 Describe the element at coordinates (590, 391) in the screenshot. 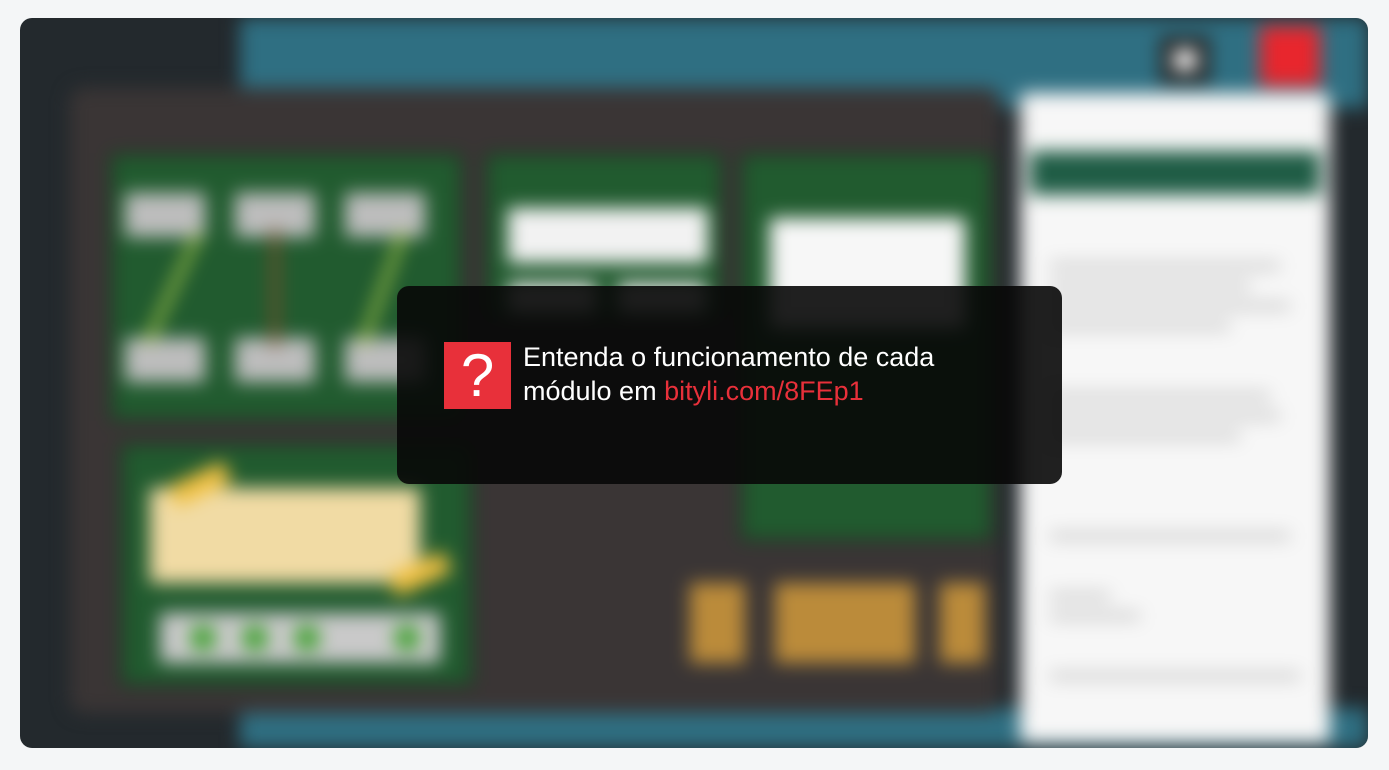

I see `help-message-prefix: módulo em` at that location.